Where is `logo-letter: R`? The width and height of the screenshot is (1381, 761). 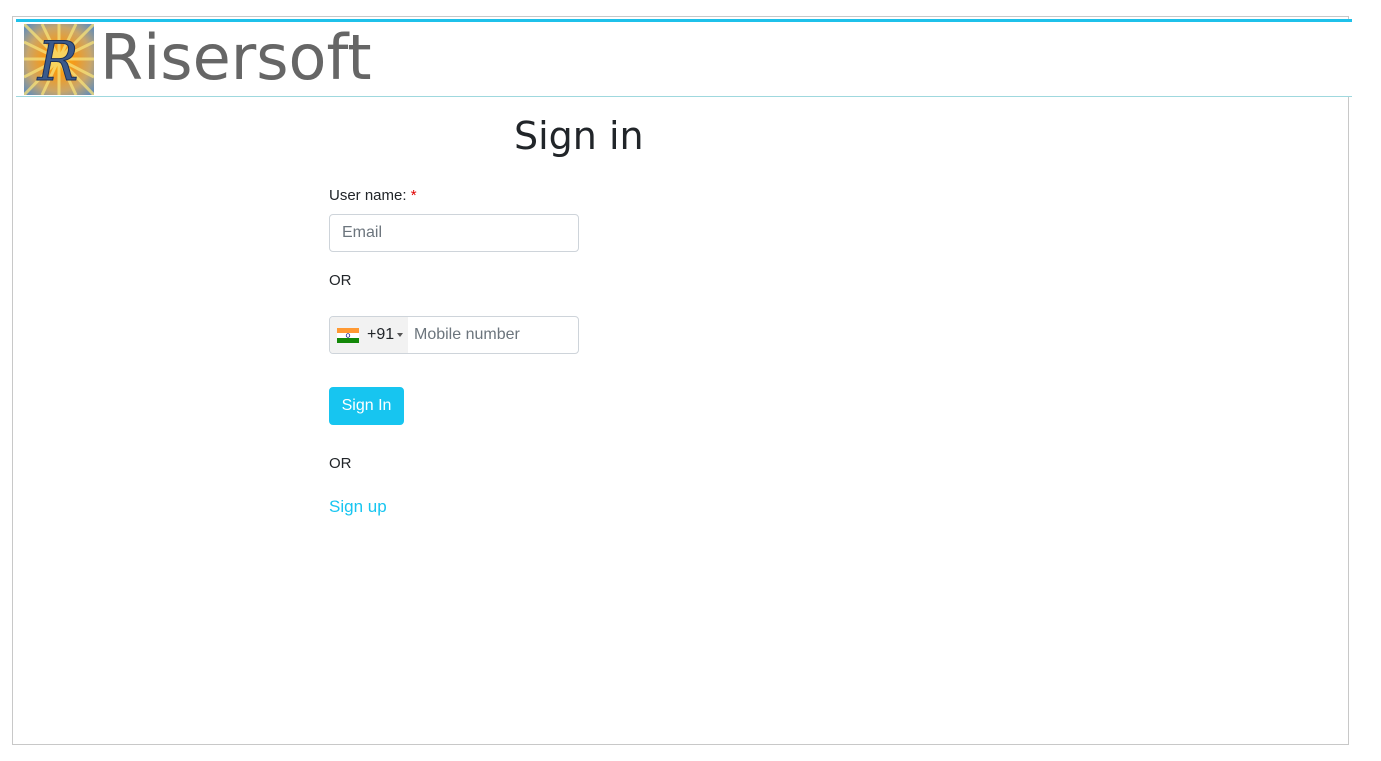 logo-letter: R is located at coordinates (58, 61).